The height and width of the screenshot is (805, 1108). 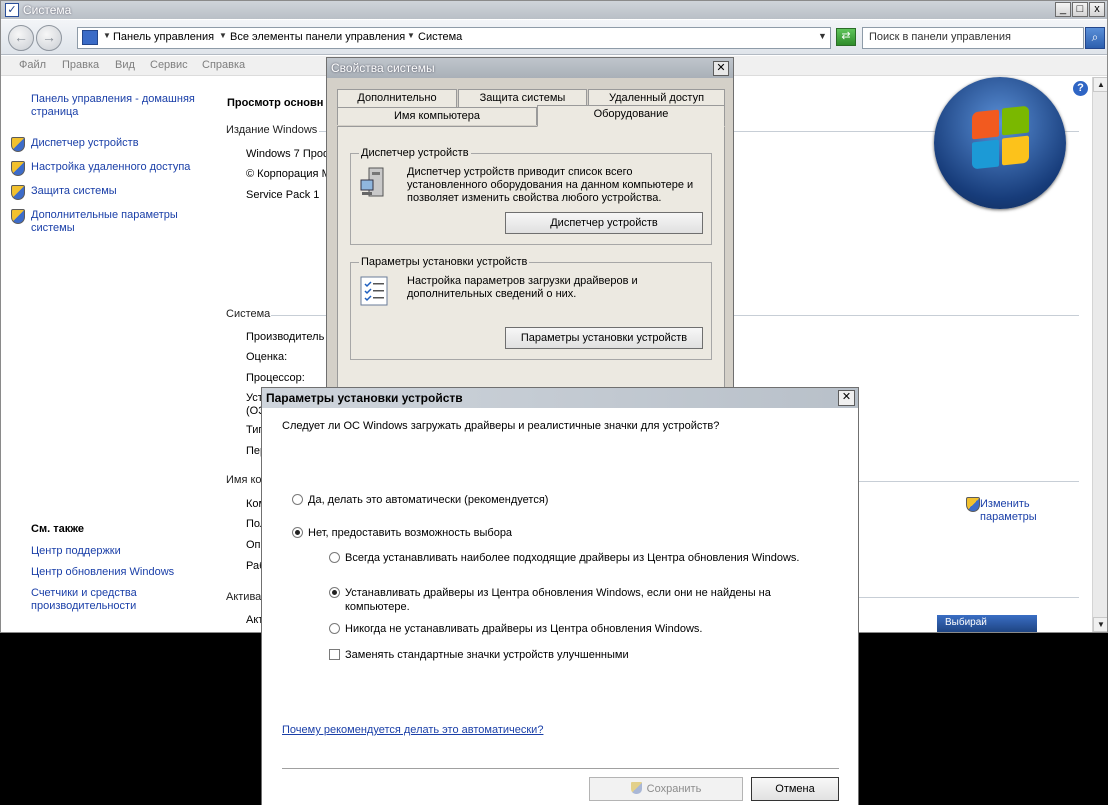 What do you see at coordinates (47, 10) in the screenshot?
I see `window-title: Система` at bounding box center [47, 10].